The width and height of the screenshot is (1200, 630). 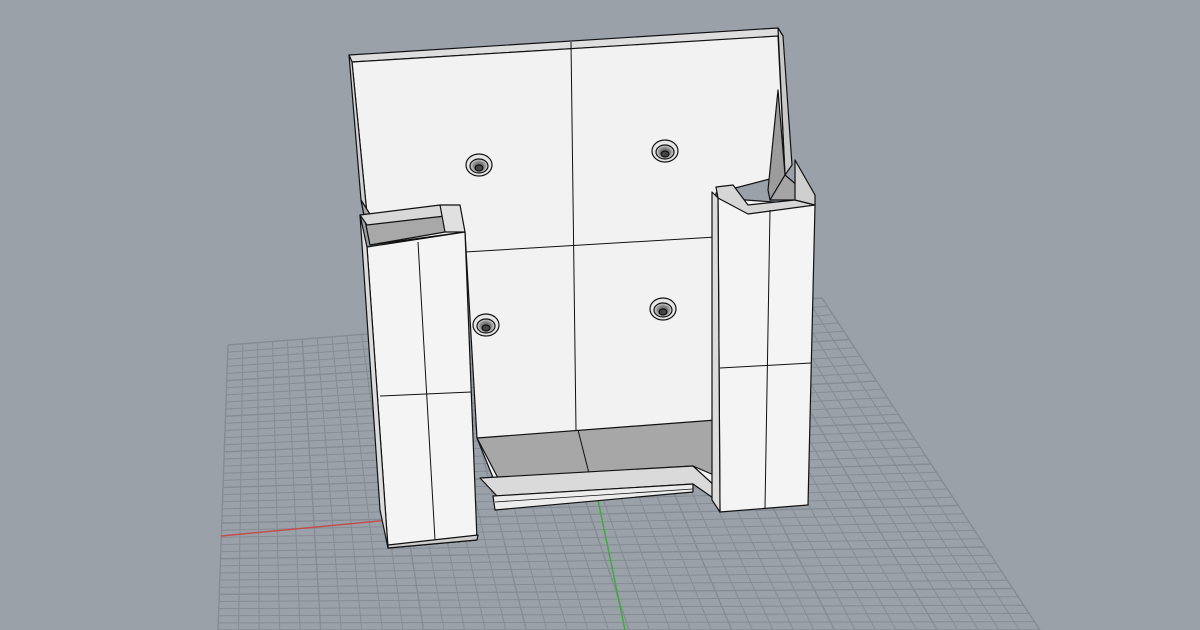 I want to click on right-pillar-right-face, so click(x=805, y=182).